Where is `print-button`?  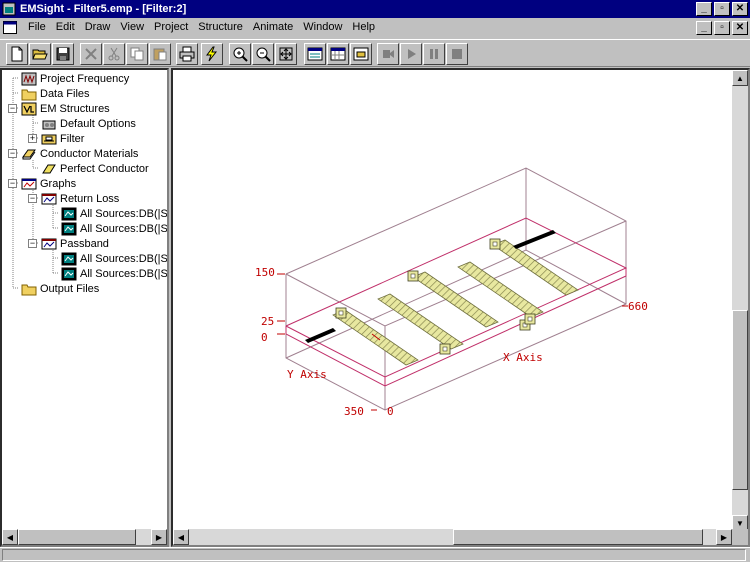 print-button is located at coordinates (187, 54).